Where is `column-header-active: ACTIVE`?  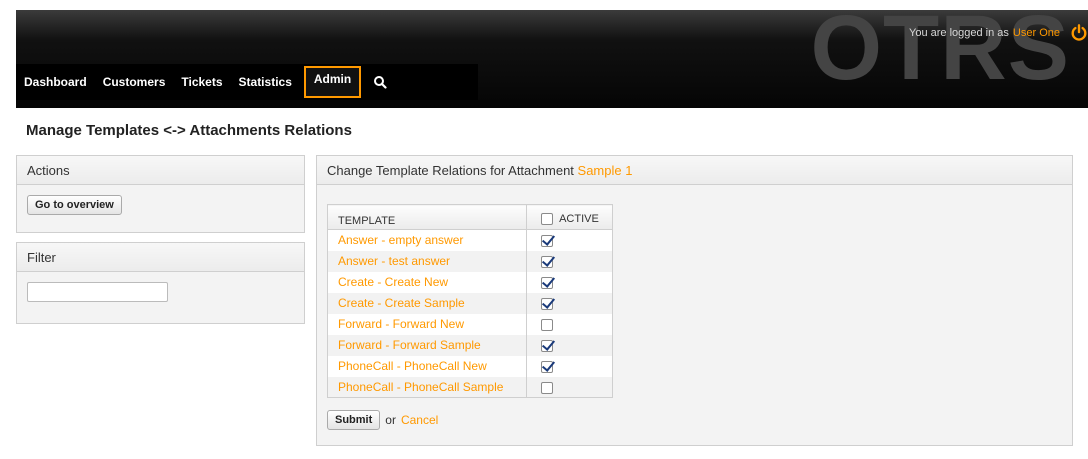 column-header-active: ACTIVE is located at coordinates (569, 217).